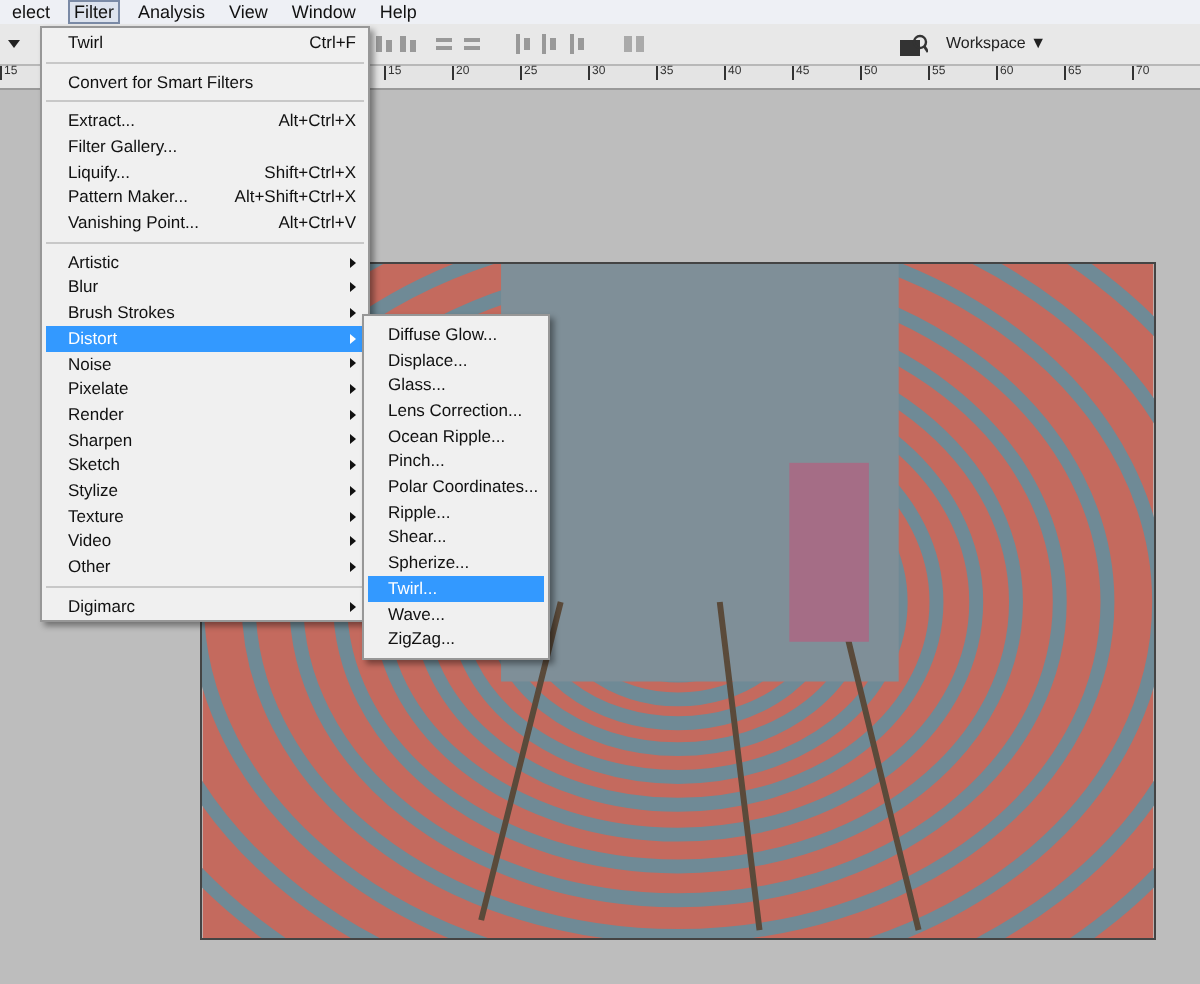  I want to click on menu-item: Brush Strokes, so click(205, 313).